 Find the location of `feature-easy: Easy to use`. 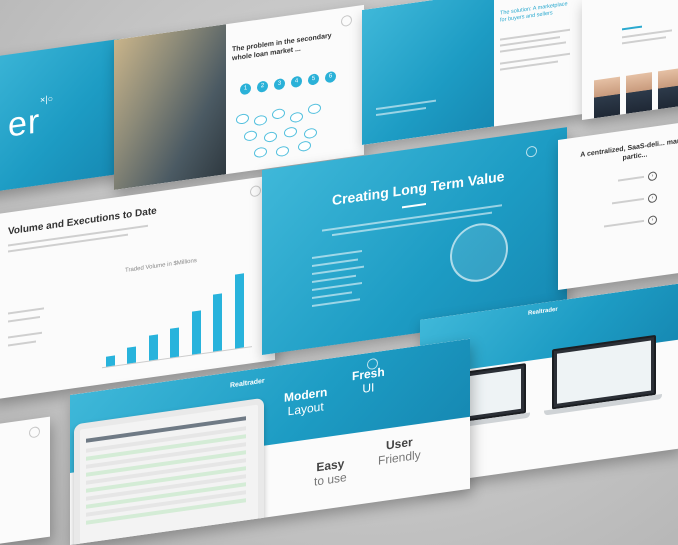

feature-easy: Easy to use is located at coordinates (330, 472).